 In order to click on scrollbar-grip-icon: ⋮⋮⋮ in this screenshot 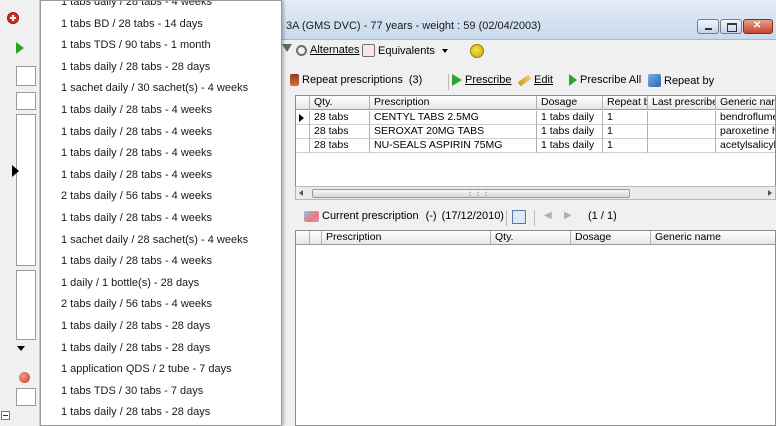, I will do `click(478, 192)`.